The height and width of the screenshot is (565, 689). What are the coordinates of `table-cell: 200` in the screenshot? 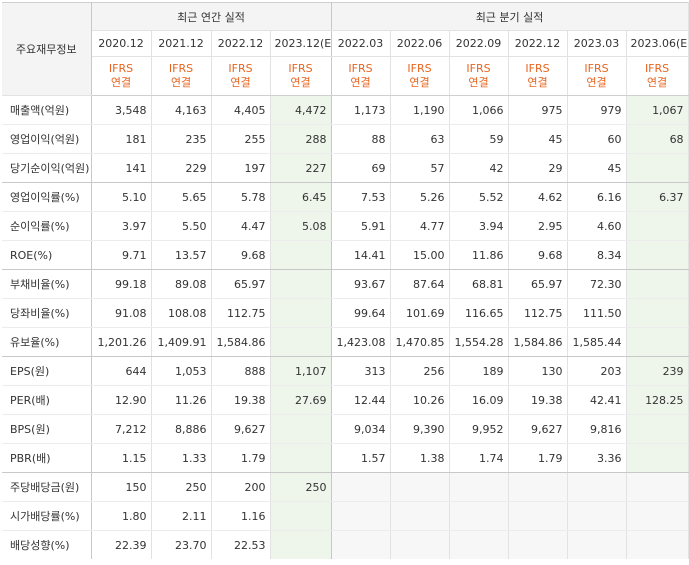 It's located at (241, 487).